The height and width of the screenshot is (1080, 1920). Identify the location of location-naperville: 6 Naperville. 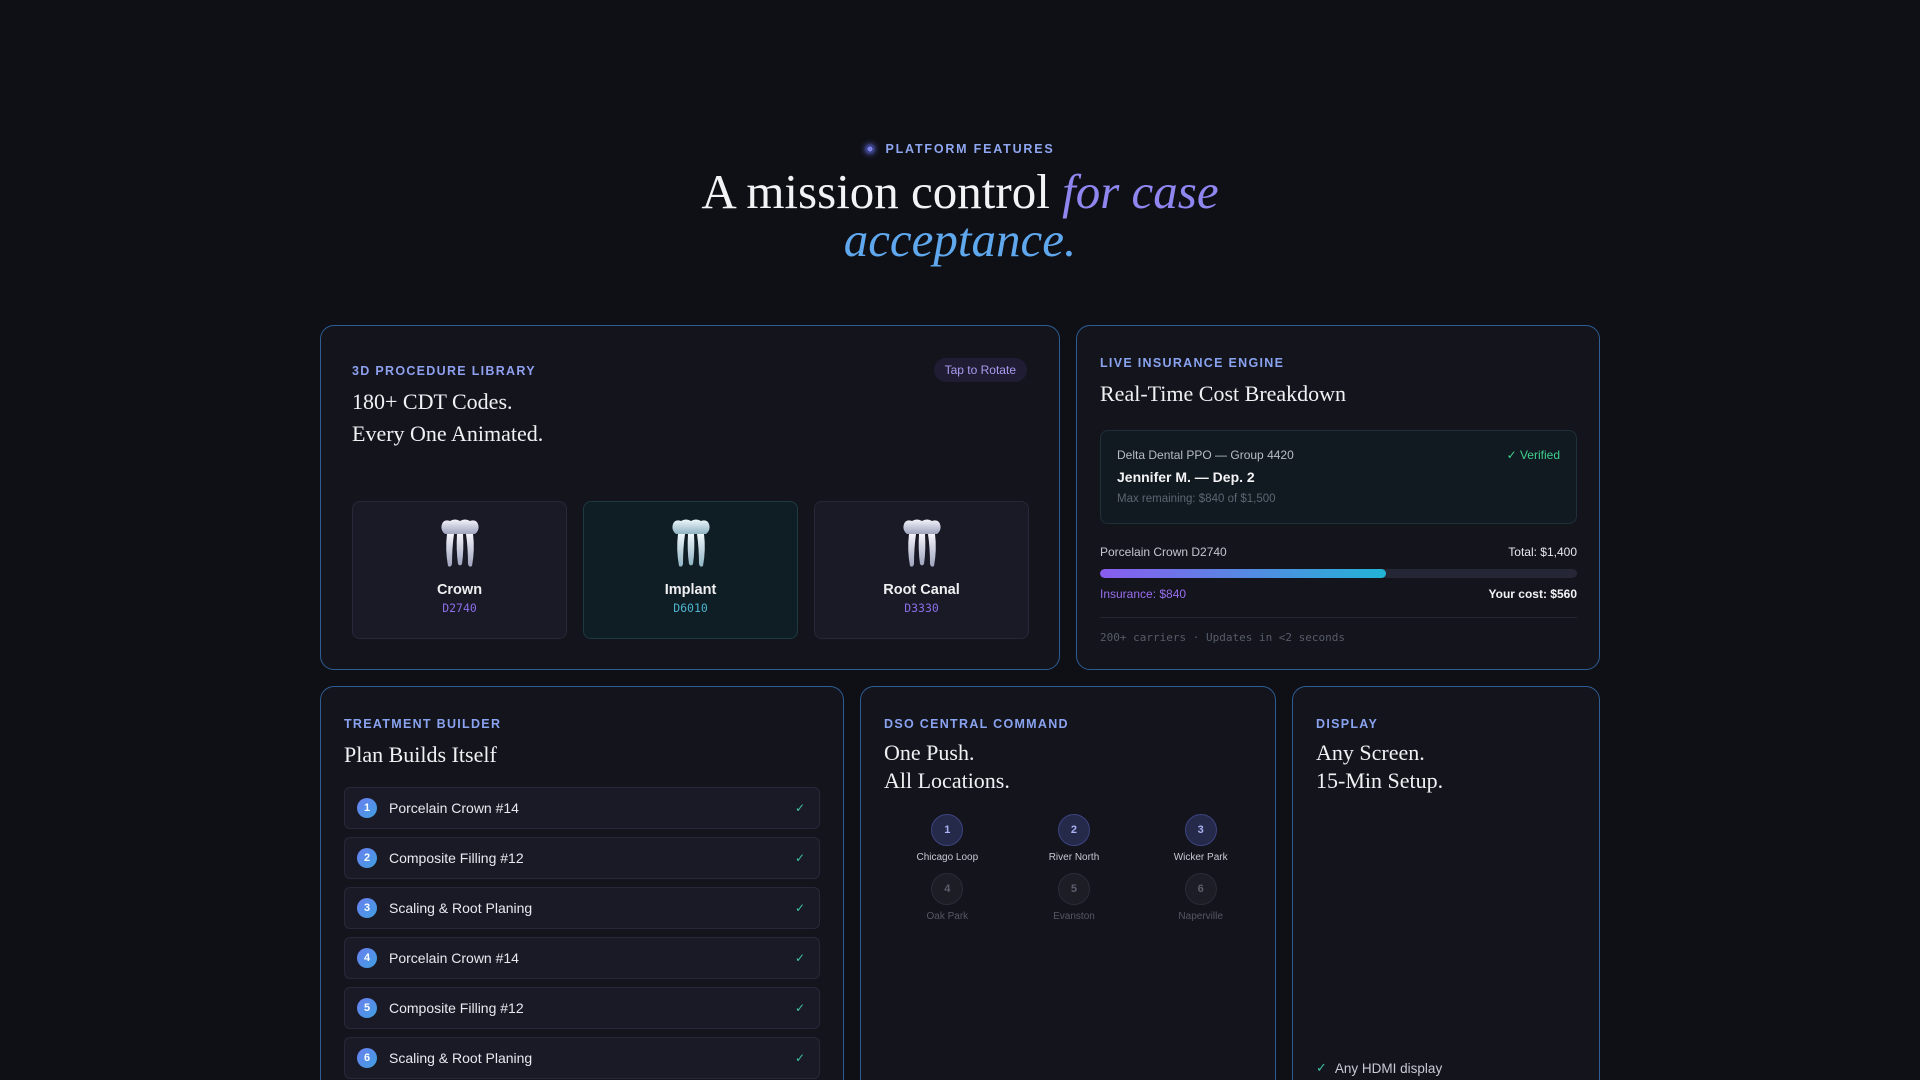
(1200, 897).